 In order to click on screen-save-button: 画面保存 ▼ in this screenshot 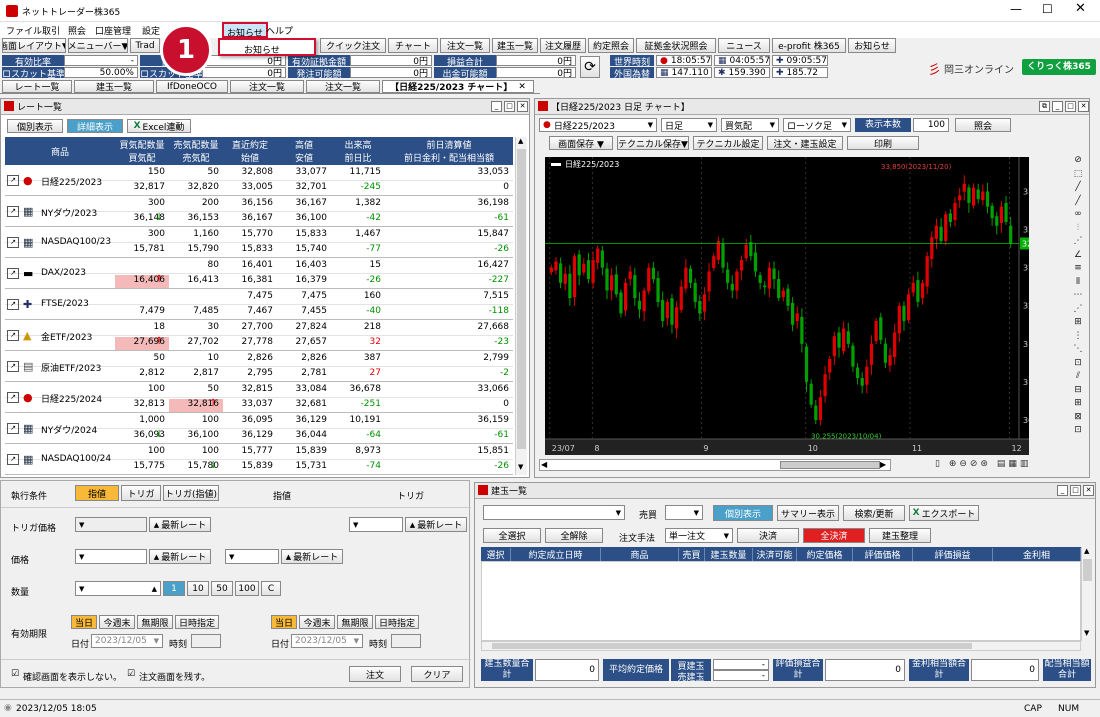, I will do `click(581, 143)`.